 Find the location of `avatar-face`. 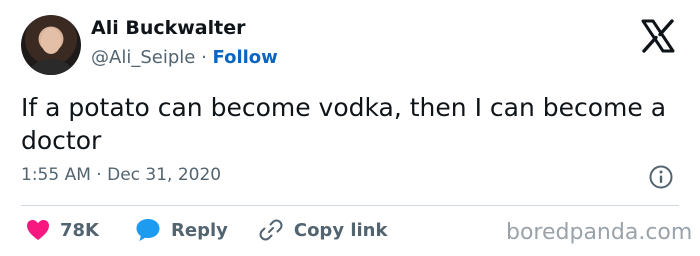

avatar-face is located at coordinates (51, 41).